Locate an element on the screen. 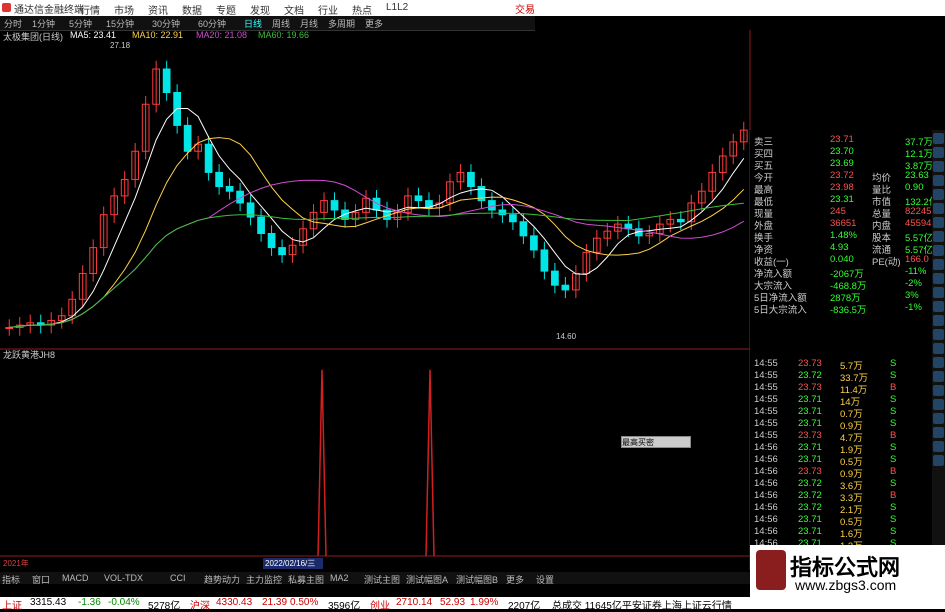  indicator-tab-5: 趋势动力 is located at coordinates (222, 579).